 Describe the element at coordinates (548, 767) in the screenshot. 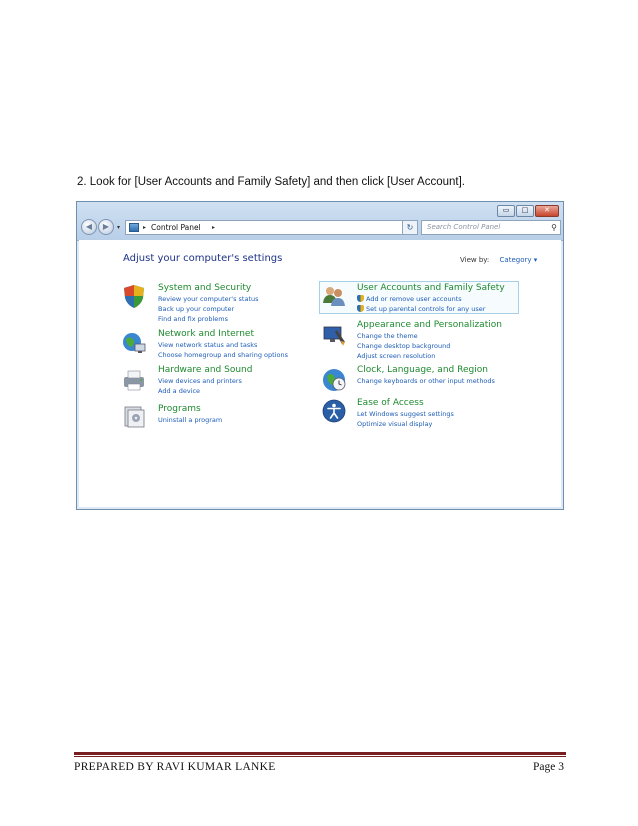

I see `page-number: Page 3` at that location.